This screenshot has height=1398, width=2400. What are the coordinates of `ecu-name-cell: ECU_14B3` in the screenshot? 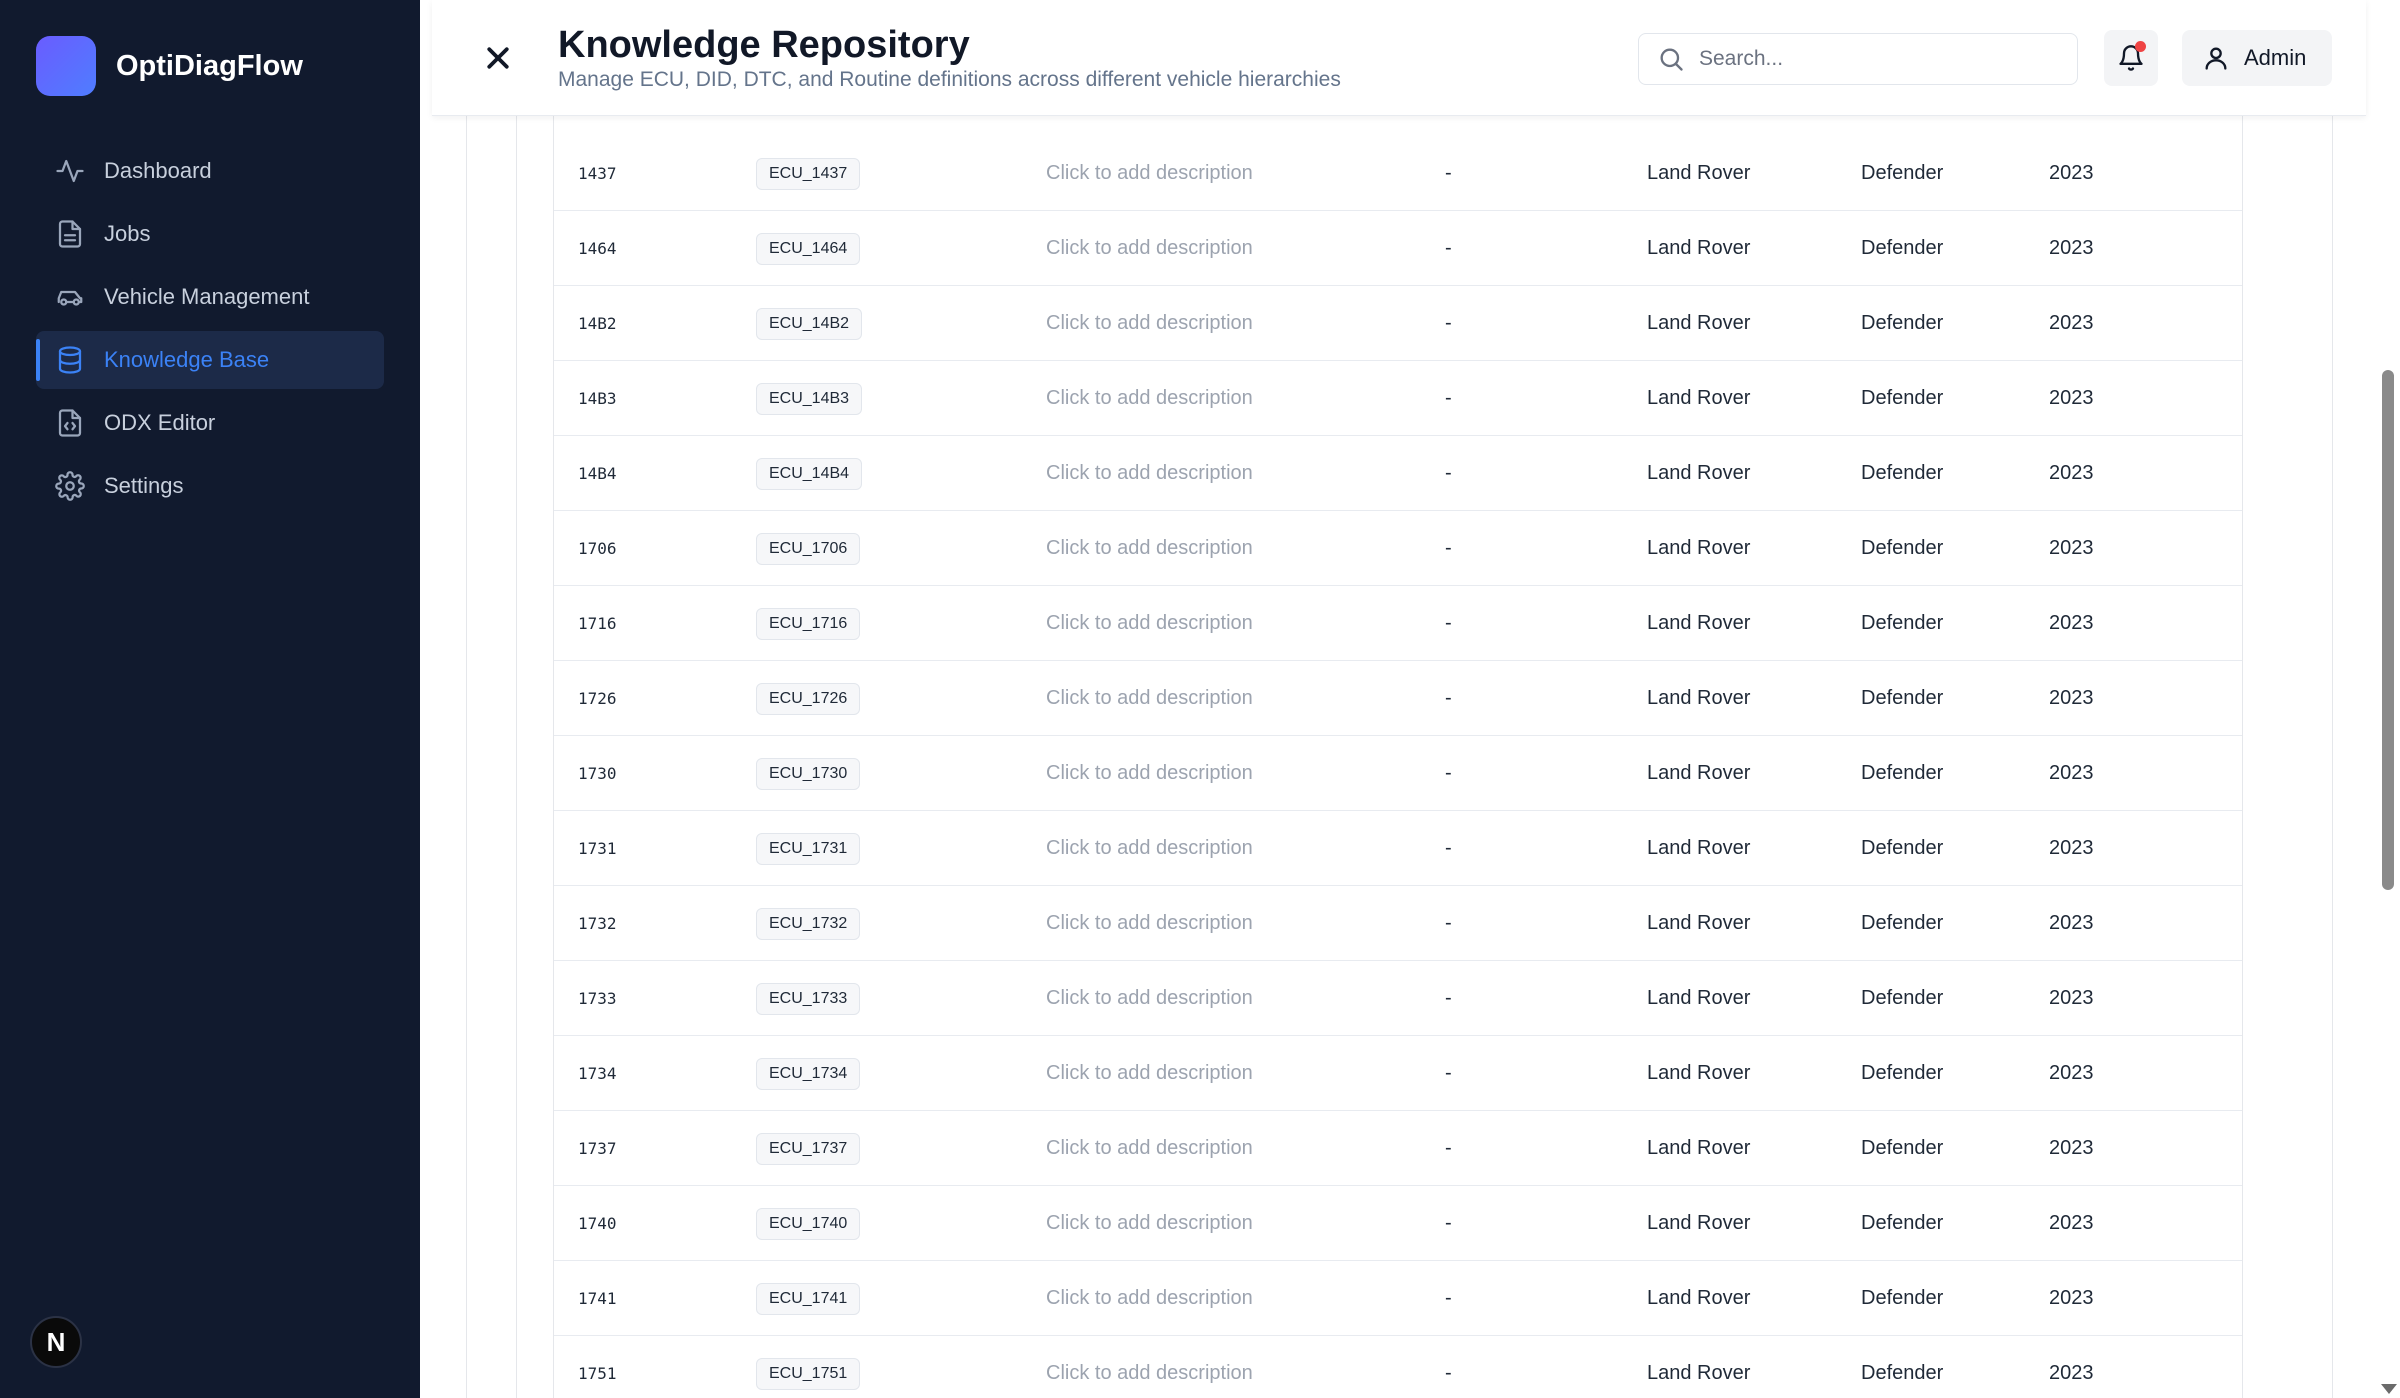 It's located at (809, 398).